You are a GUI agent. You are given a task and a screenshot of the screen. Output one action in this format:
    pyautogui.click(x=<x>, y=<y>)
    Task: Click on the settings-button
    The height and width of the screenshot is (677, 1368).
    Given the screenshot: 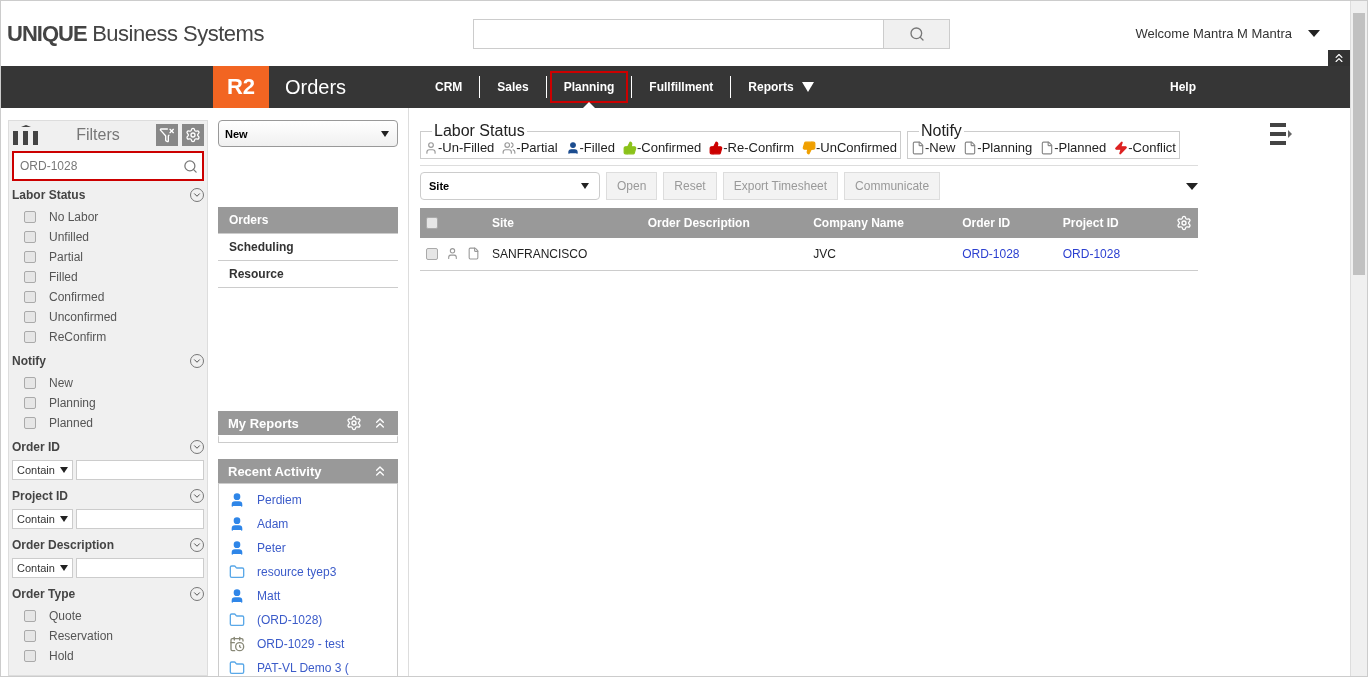 What is the action you would take?
    pyautogui.click(x=193, y=135)
    